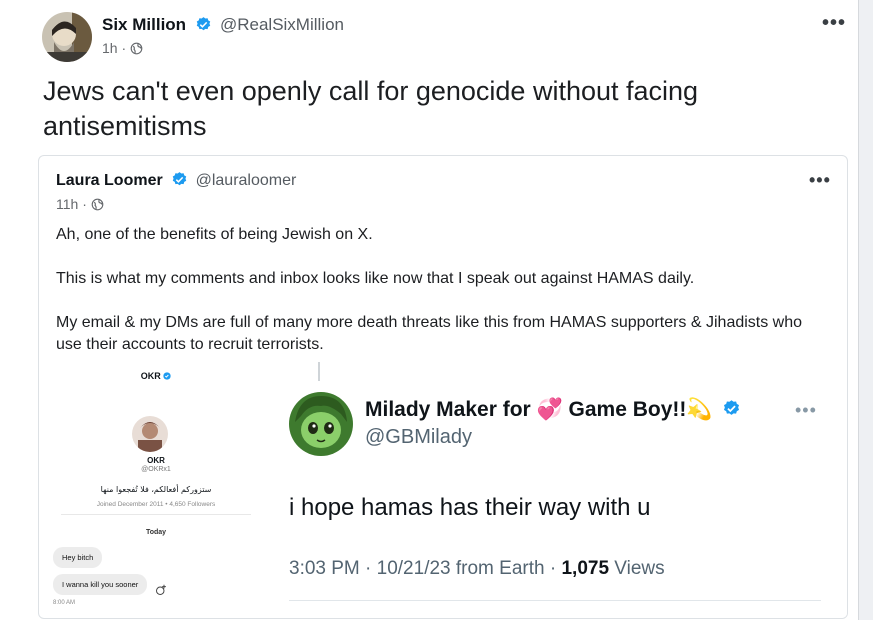  I want to click on tweet-more-icon: •••, so click(806, 410).